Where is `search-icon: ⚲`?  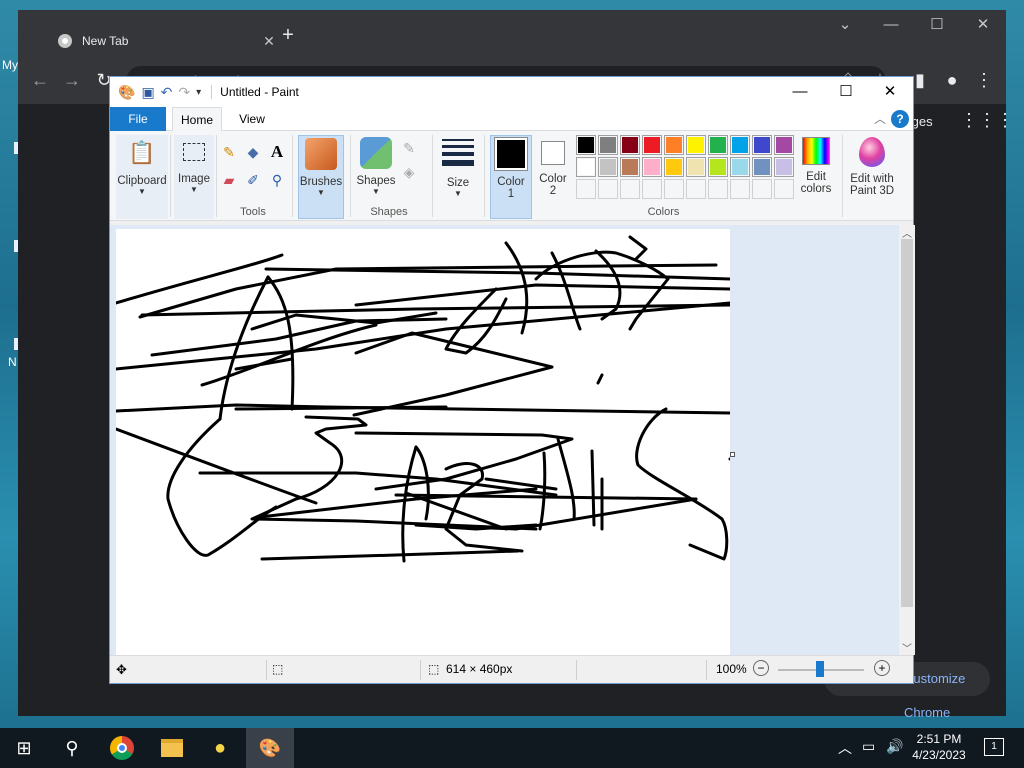
search-icon: ⚲ is located at coordinates (72, 748).